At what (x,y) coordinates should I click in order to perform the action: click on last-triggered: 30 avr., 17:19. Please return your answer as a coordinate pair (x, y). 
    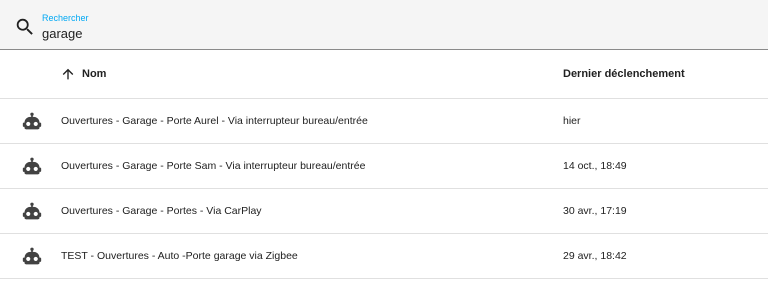
    Looking at the image, I should click on (595, 211).